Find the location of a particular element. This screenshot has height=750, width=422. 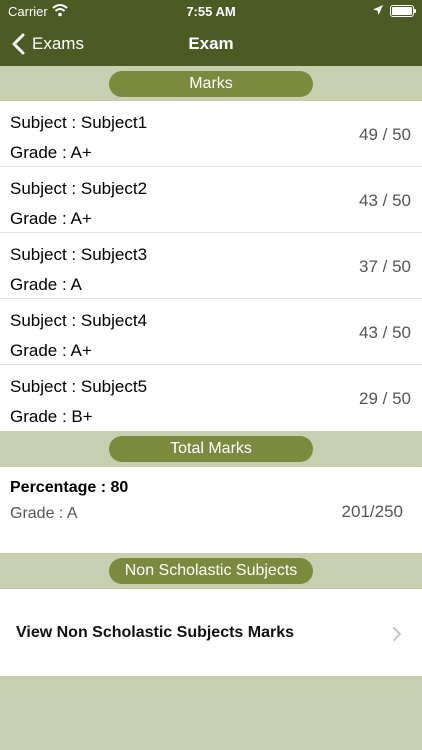

total-section-title: Total Marks is located at coordinates (211, 449).